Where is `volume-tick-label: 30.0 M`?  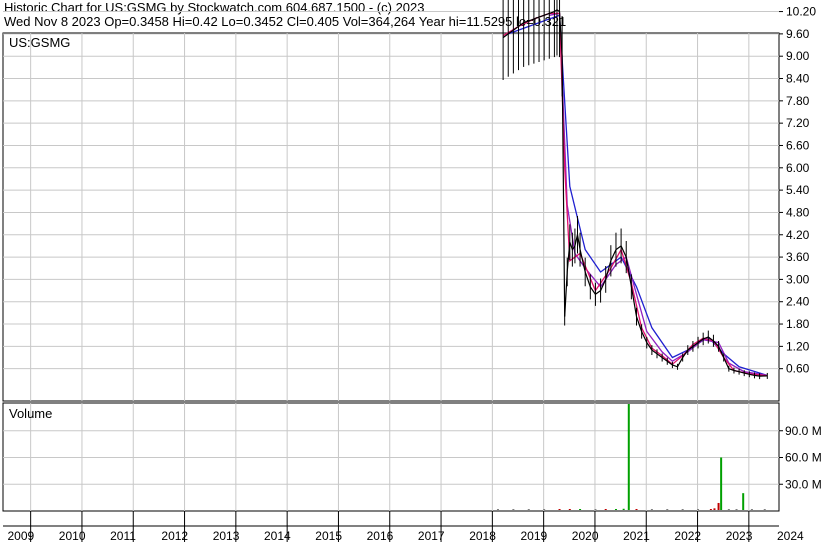 volume-tick-label: 30.0 M is located at coordinates (803, 484).